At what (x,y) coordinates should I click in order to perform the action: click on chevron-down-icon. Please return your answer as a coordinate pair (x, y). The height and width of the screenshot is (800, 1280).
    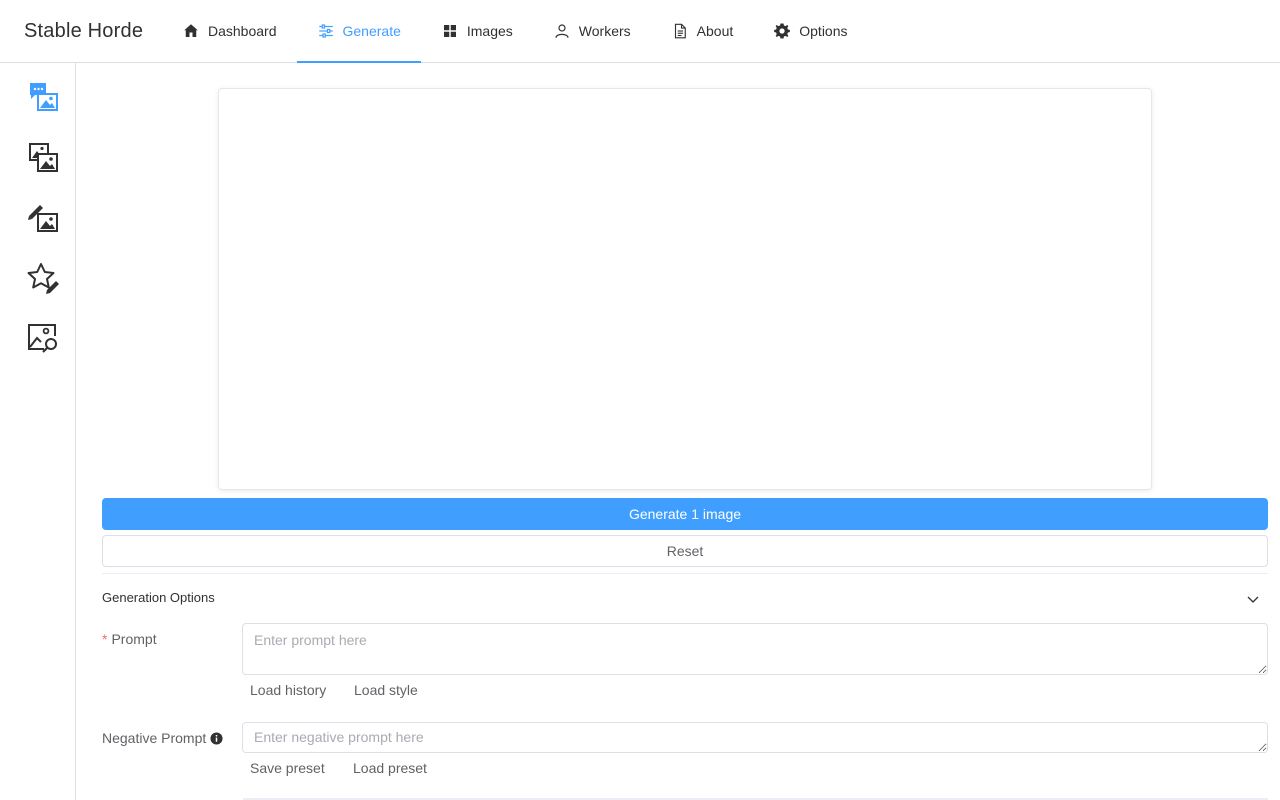
    Looking at the image, I should click on (1253, 599).